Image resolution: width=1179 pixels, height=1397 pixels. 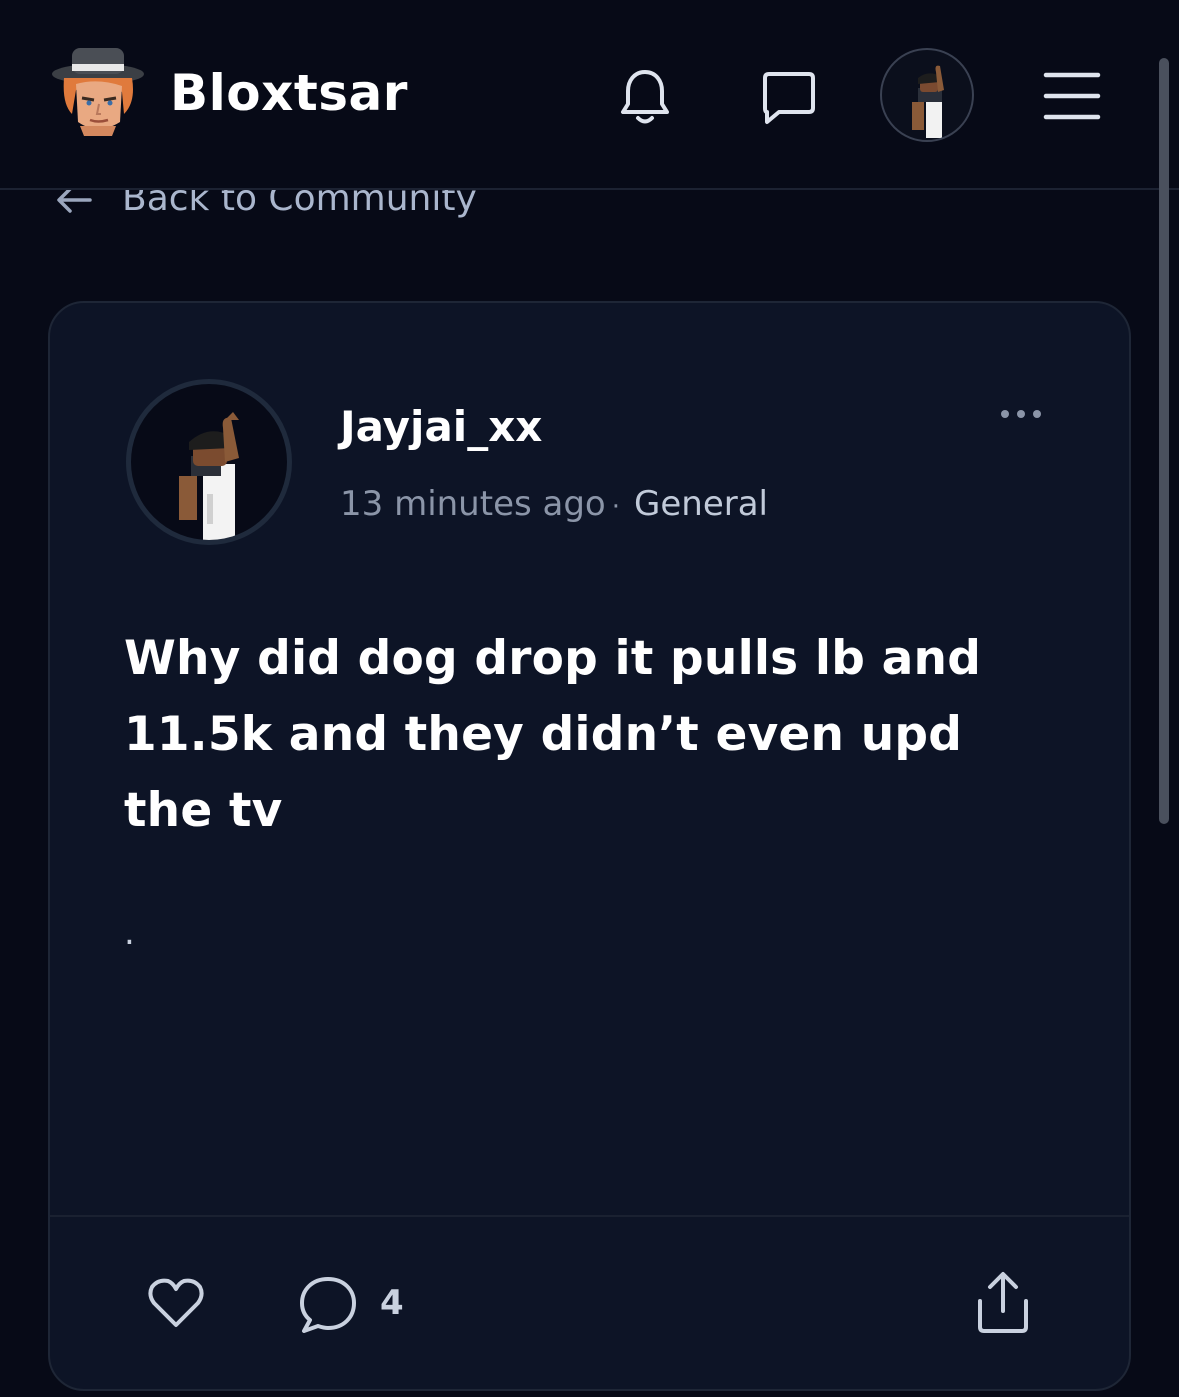 What do you see at coordinates (589, 1216) in the screenshot?
I see `card-divider` at bounding box center [589, 1216].